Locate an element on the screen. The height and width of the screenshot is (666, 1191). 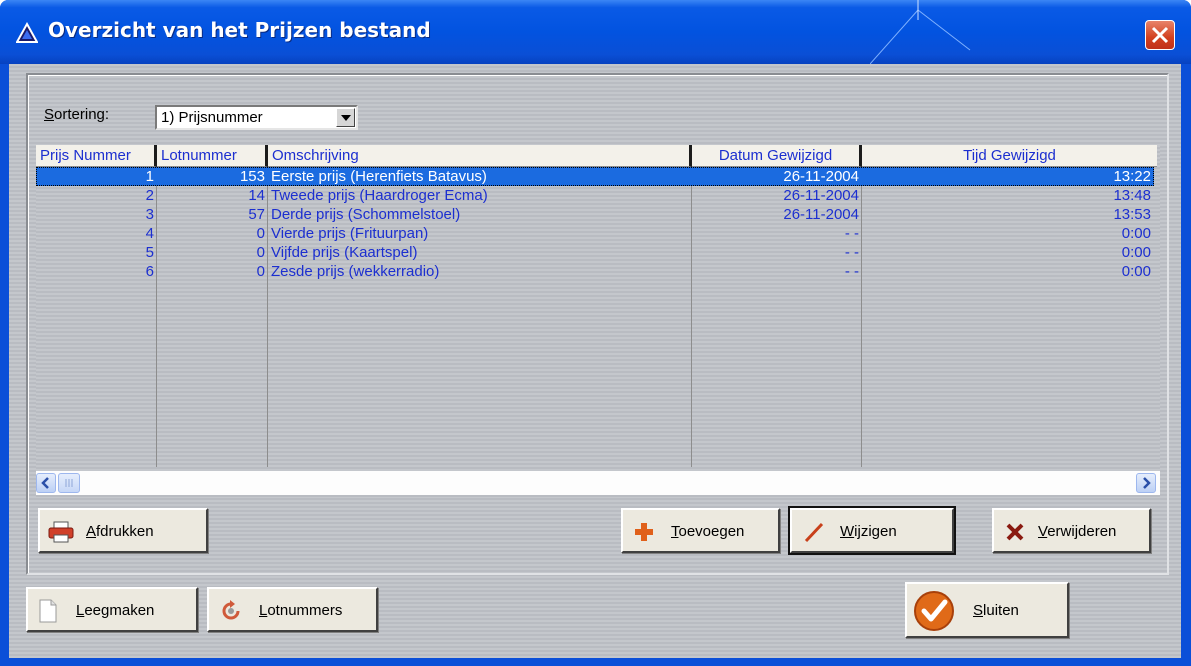
wijzigen-accel: W is located at coordinates (847, 531).